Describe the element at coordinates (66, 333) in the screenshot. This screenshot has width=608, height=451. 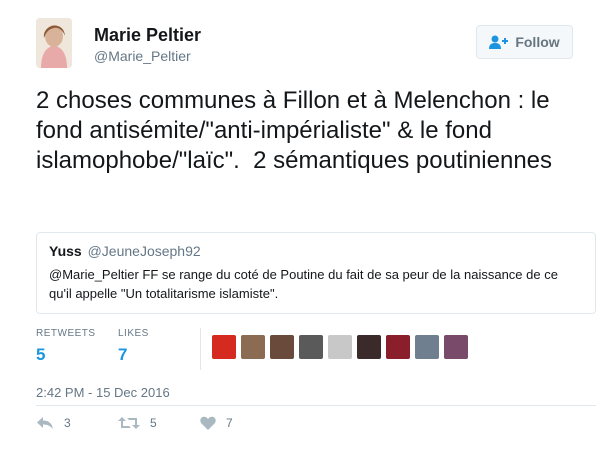
I see `retweets-label: RETWEETS` at that location.